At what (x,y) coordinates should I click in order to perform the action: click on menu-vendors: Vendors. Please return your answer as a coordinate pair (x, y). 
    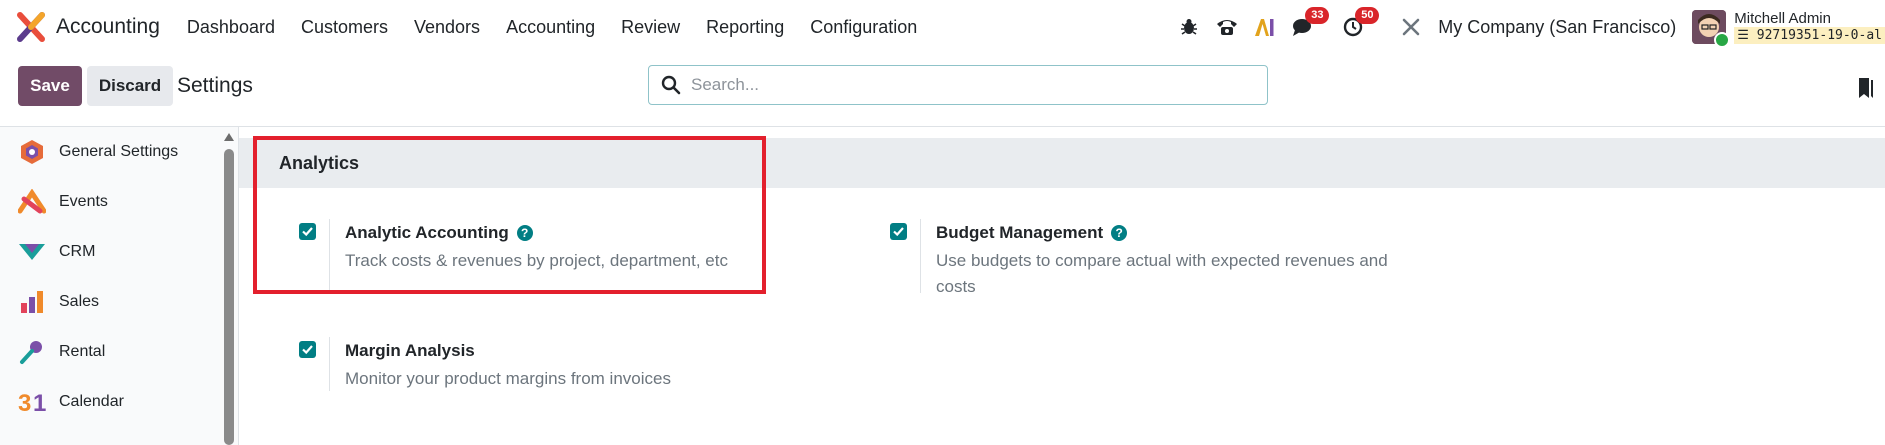
    Looking at the image, I should click on (447, 27).